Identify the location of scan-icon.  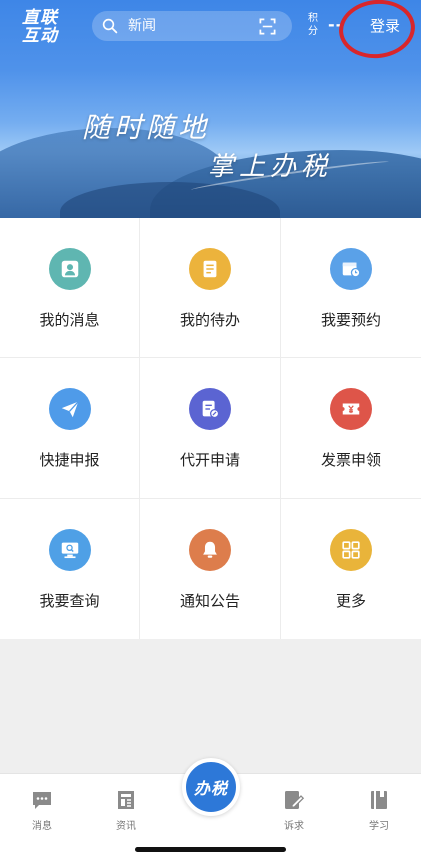
(267, 26).